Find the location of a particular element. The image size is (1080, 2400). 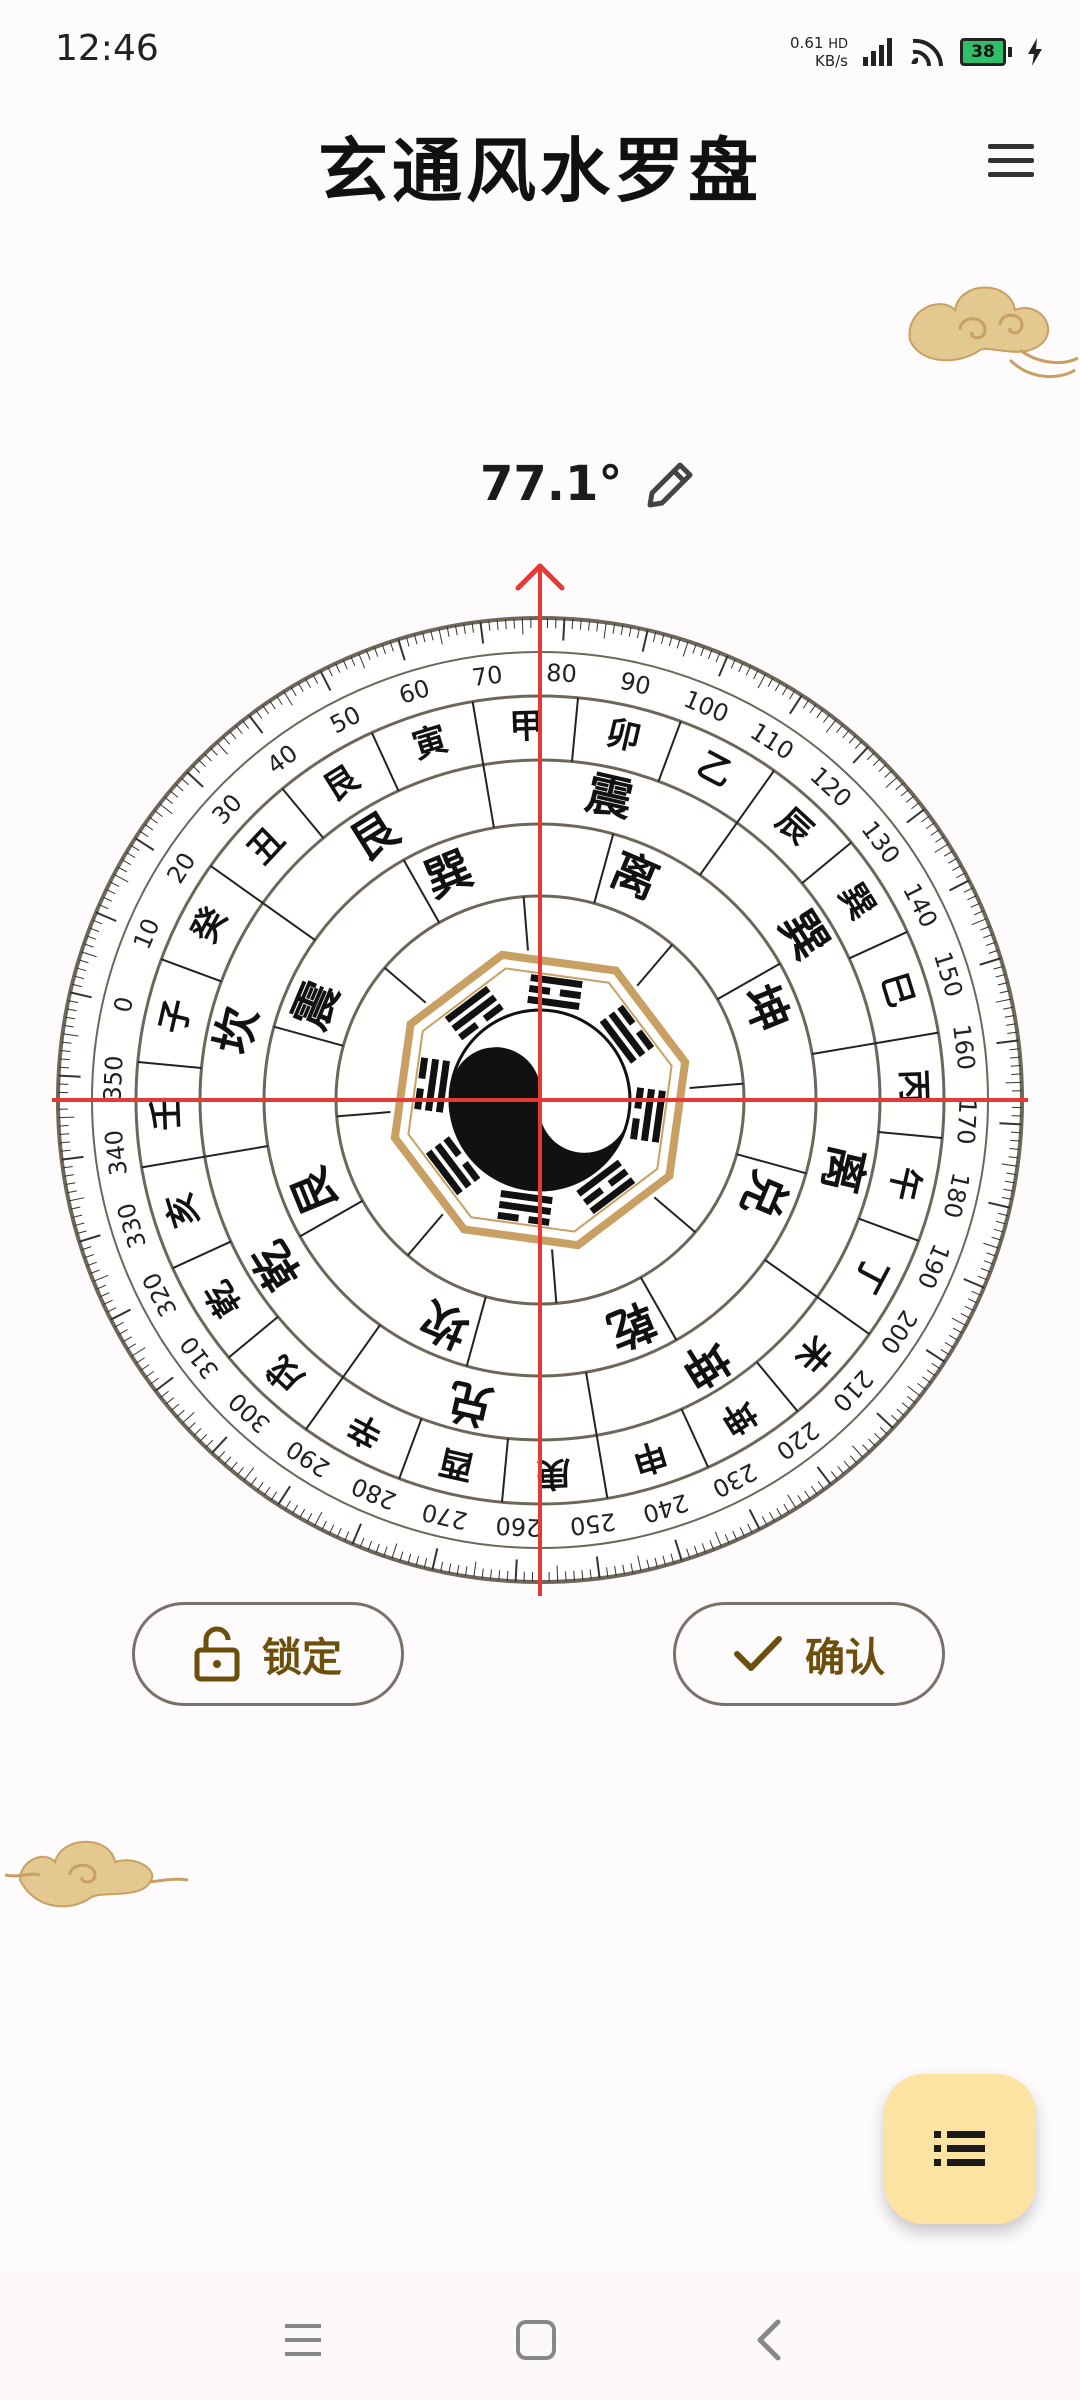

system-nav-bar is located at coordinates (540, 2335).